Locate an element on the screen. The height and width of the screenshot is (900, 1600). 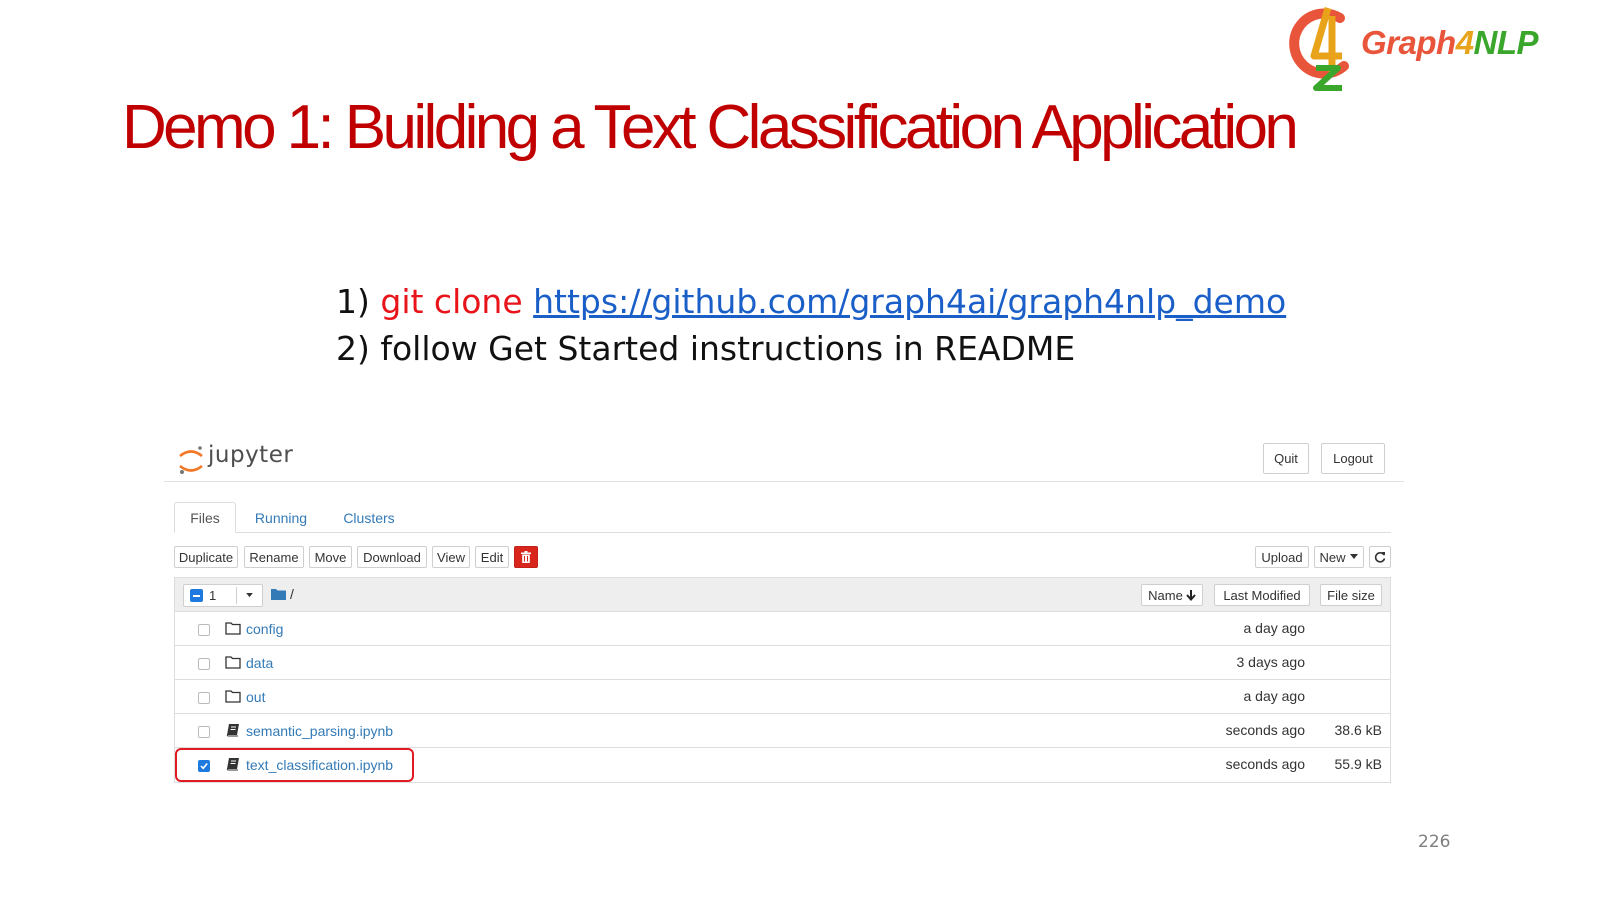
file-size: 55.9 kB is located at coordinates (1358, 764).